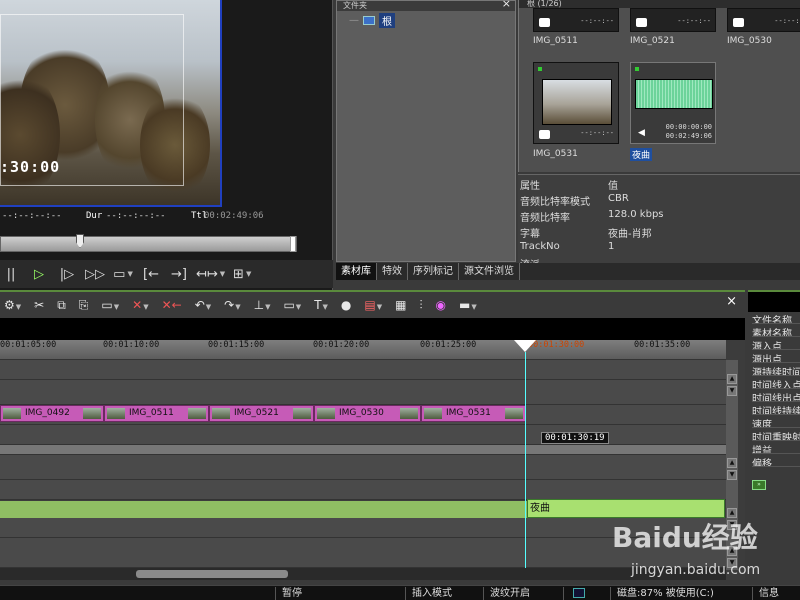 This screenshot has height=600, width=800. What do you see at coordinates (288, 593) in the screenshot?
I see `status-paused: 暂停` at bounding box center [288, 593].